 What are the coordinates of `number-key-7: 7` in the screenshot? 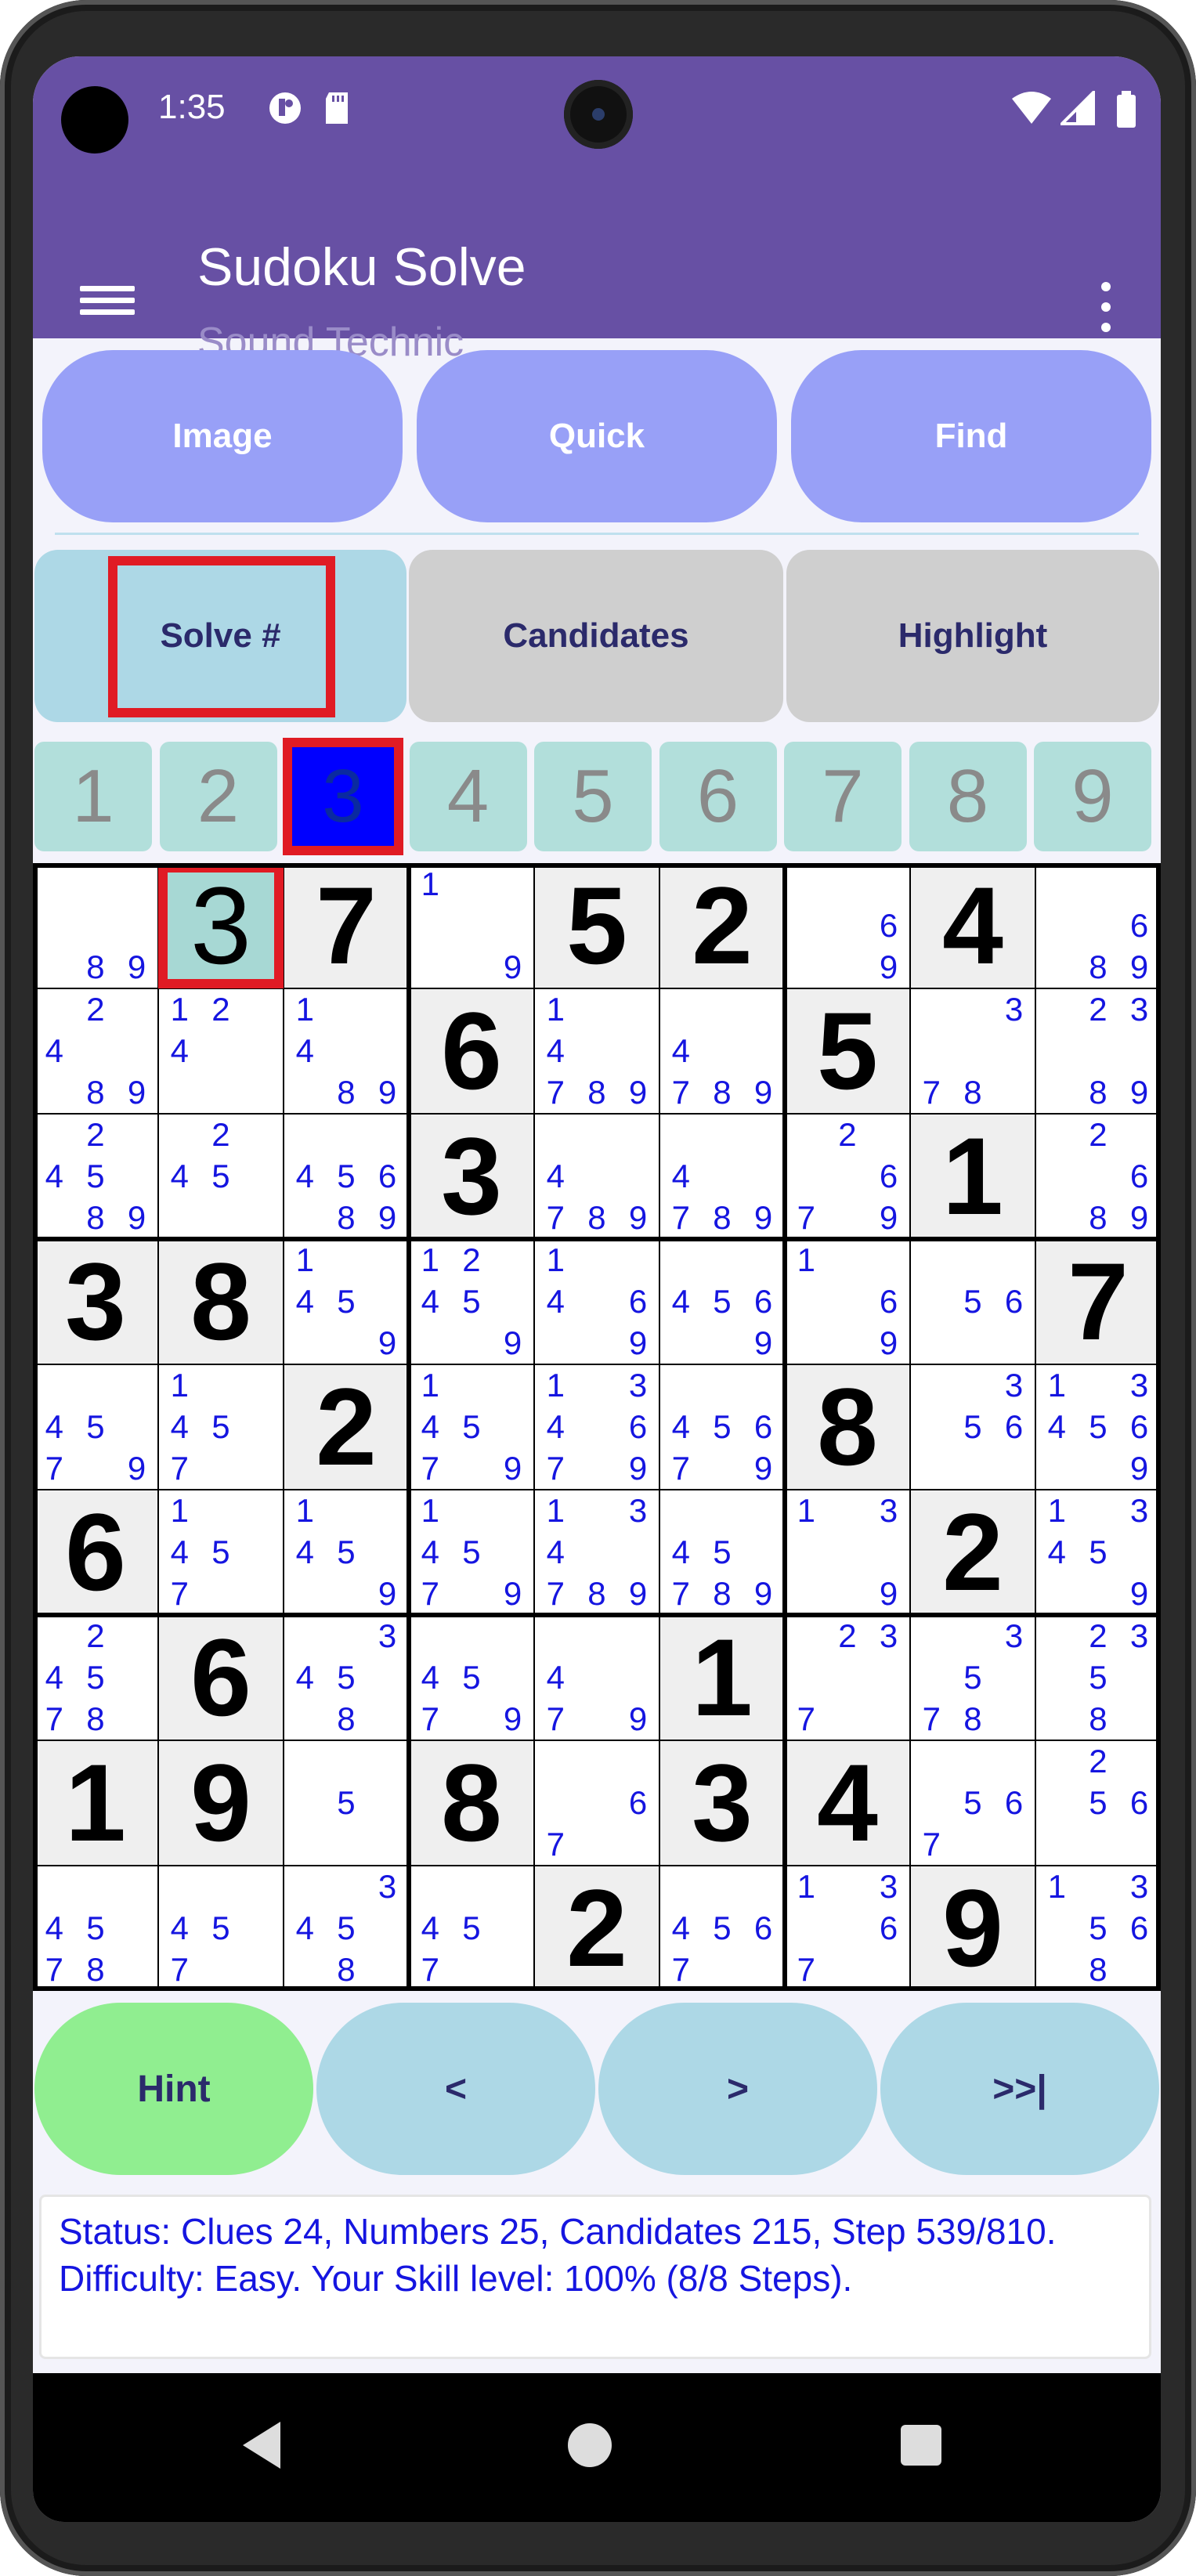 It's located at (843, 796).